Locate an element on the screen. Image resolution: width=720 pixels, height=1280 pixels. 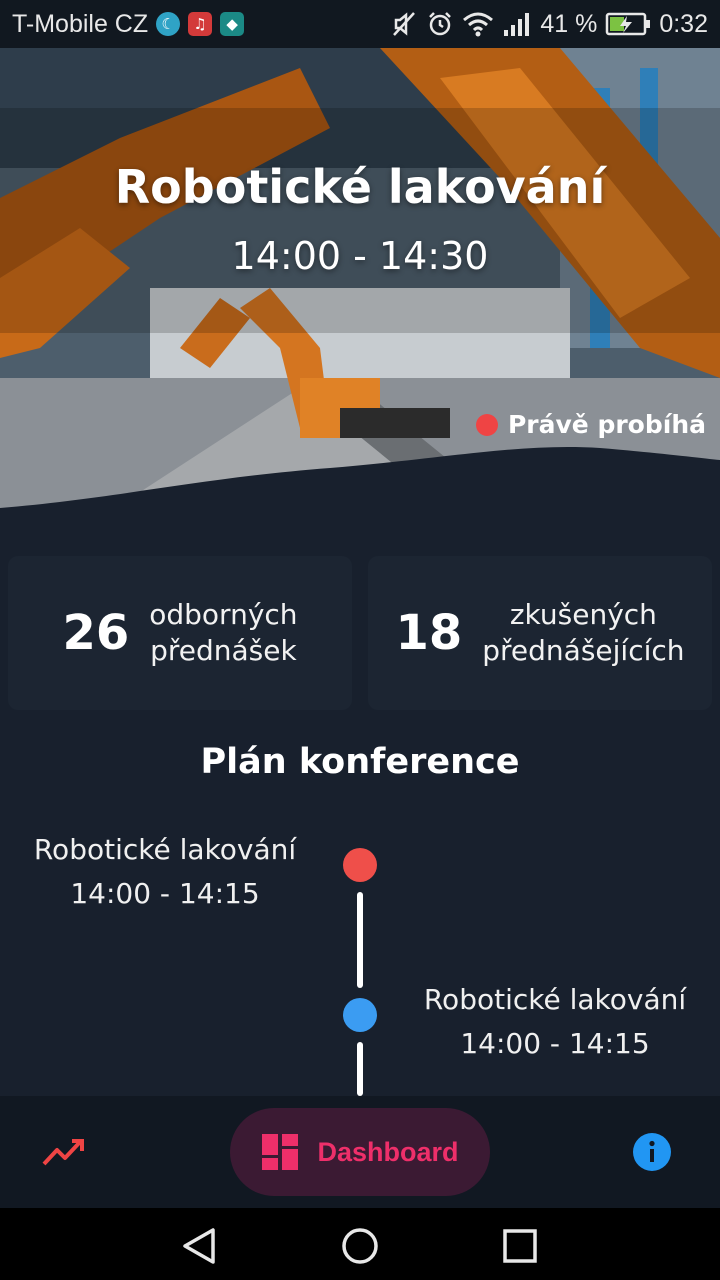
live-dot-icon is located at coordinates (486, 424).